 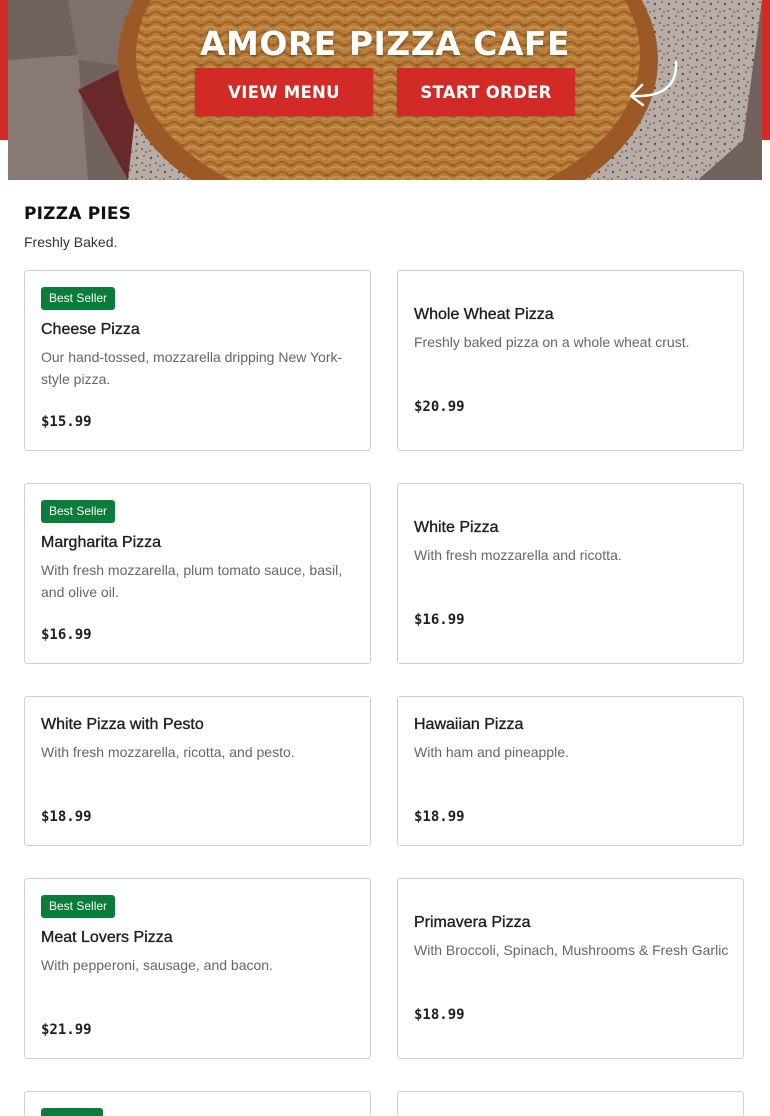 I want to click on menu-item-description: With ham and pineapple., so click(x=491, y=752).